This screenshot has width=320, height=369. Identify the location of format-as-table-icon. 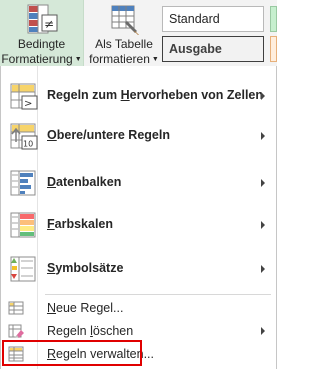
(125, 20).